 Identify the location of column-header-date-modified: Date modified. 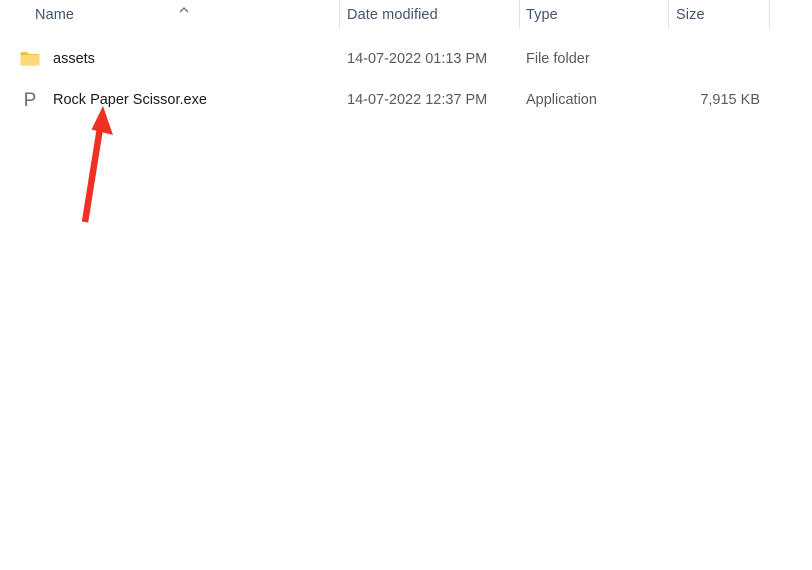
(392, 15).